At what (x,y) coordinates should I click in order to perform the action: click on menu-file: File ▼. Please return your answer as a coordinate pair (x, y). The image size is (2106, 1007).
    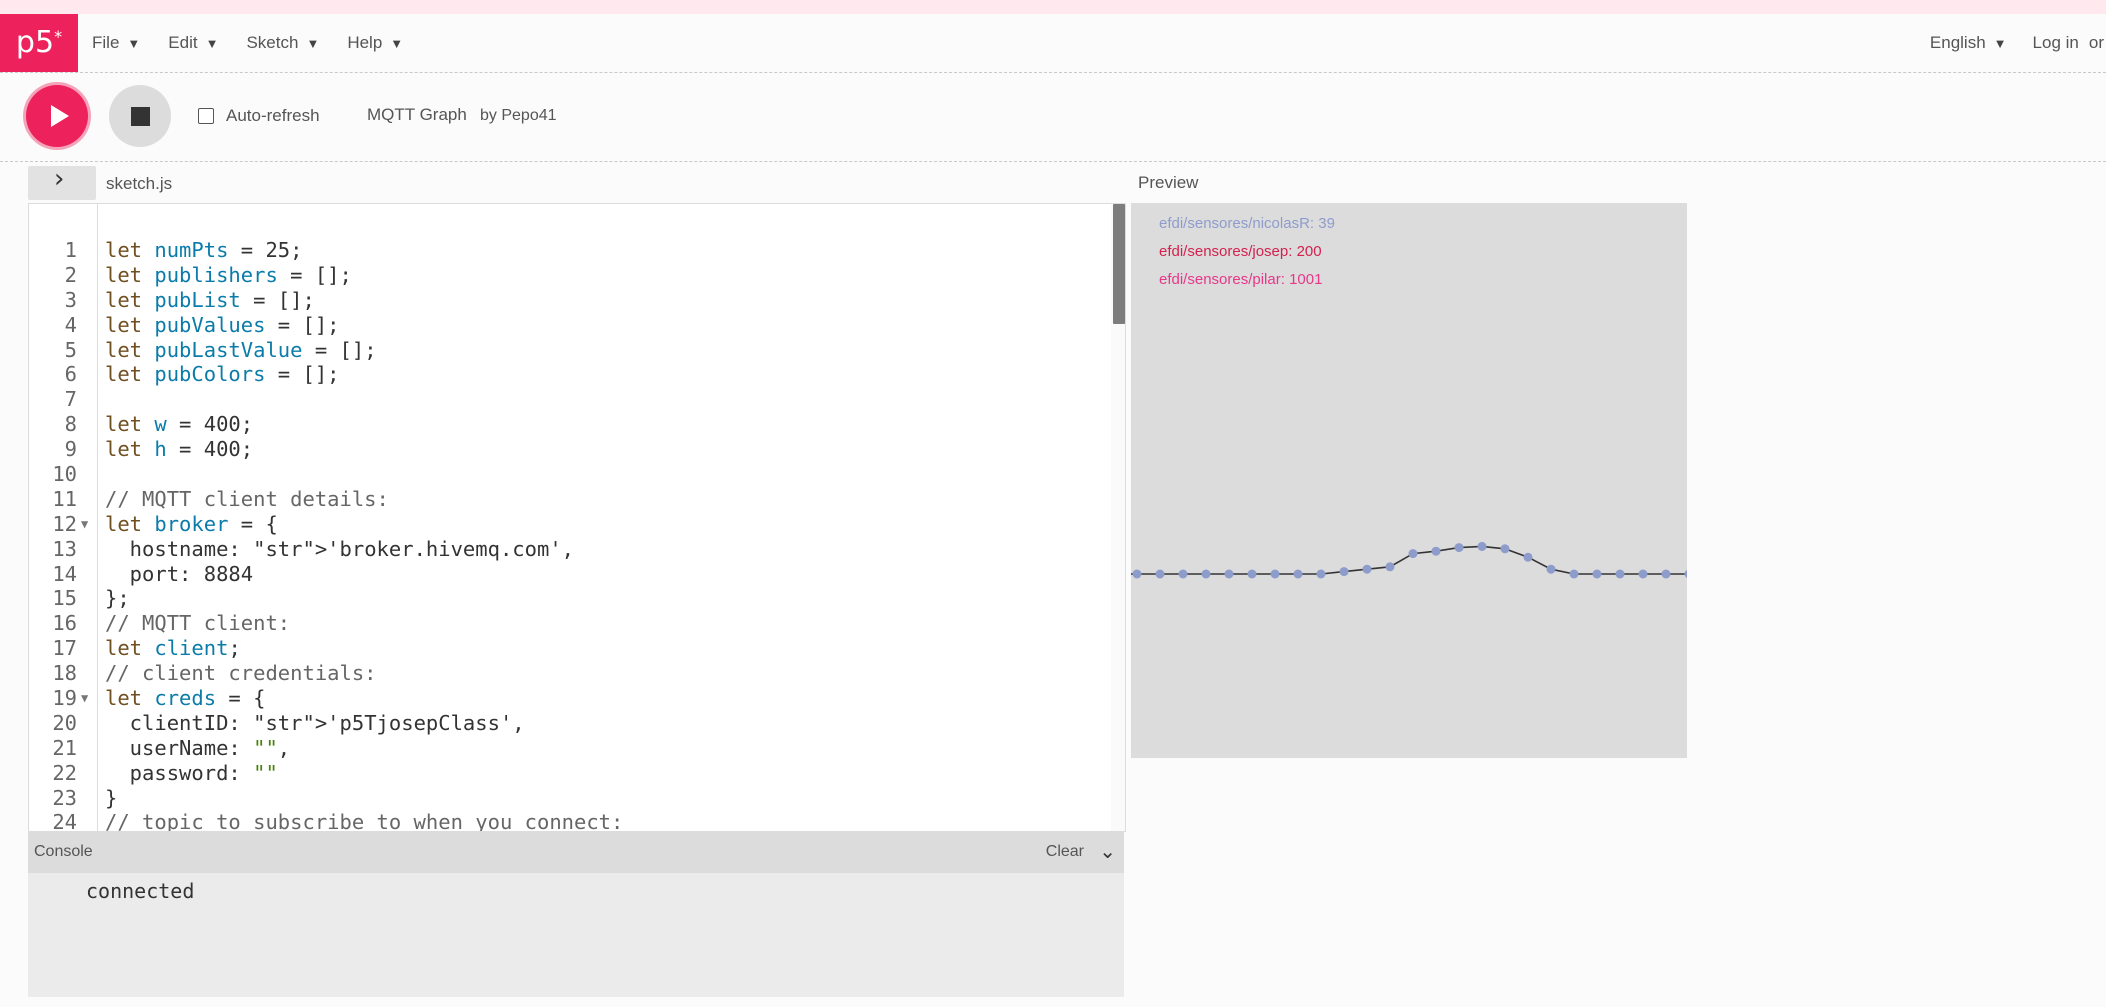
    Looking at the image, I should click on (116, 43).